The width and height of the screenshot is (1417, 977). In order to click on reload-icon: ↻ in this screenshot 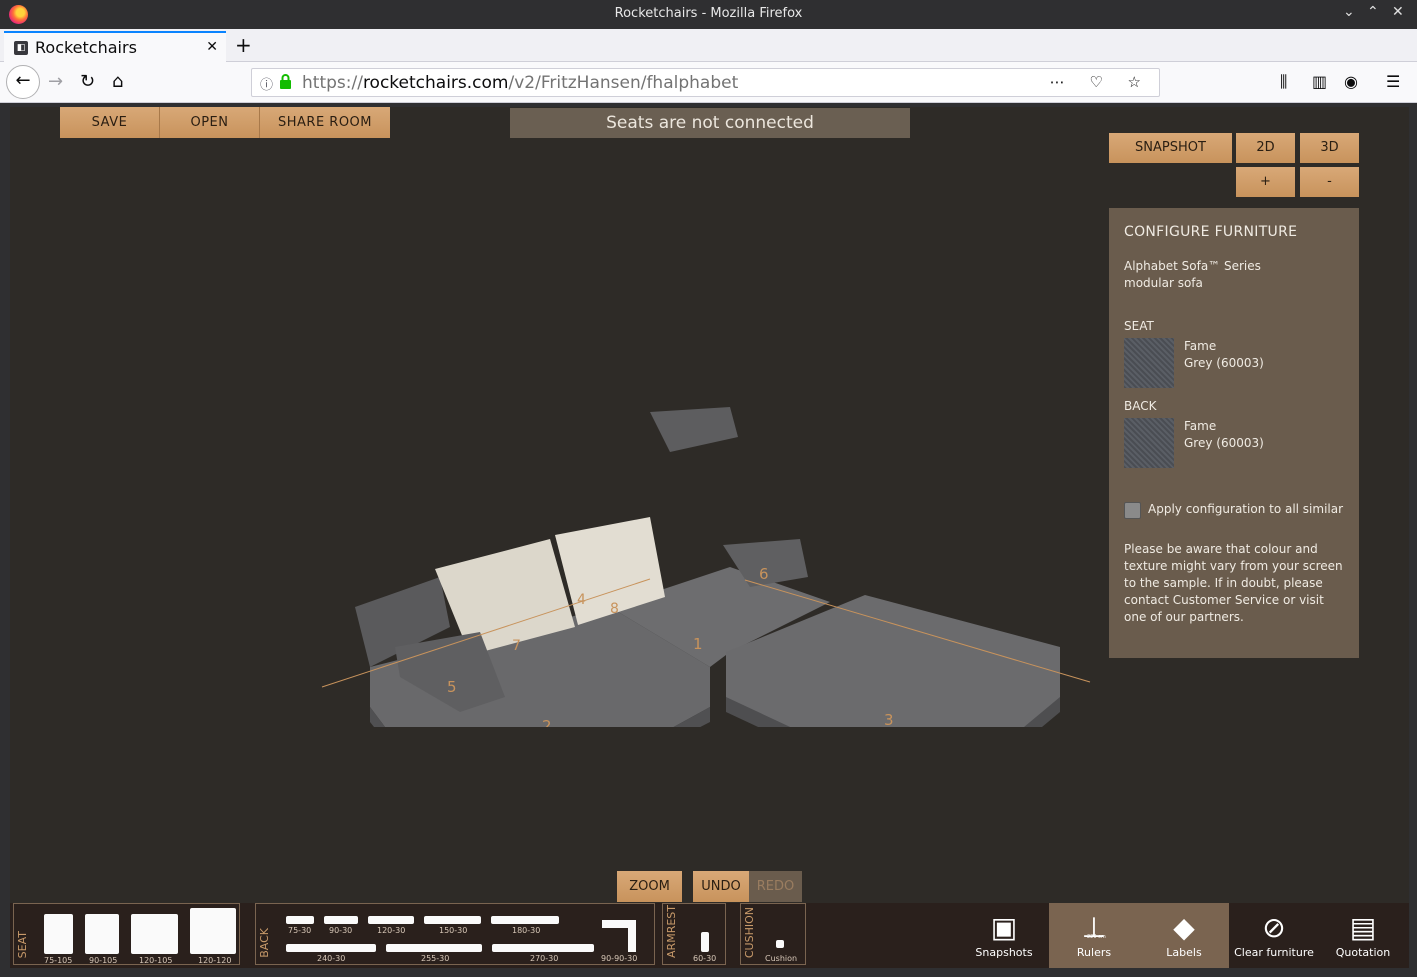, I will do `click(87, 81)`.